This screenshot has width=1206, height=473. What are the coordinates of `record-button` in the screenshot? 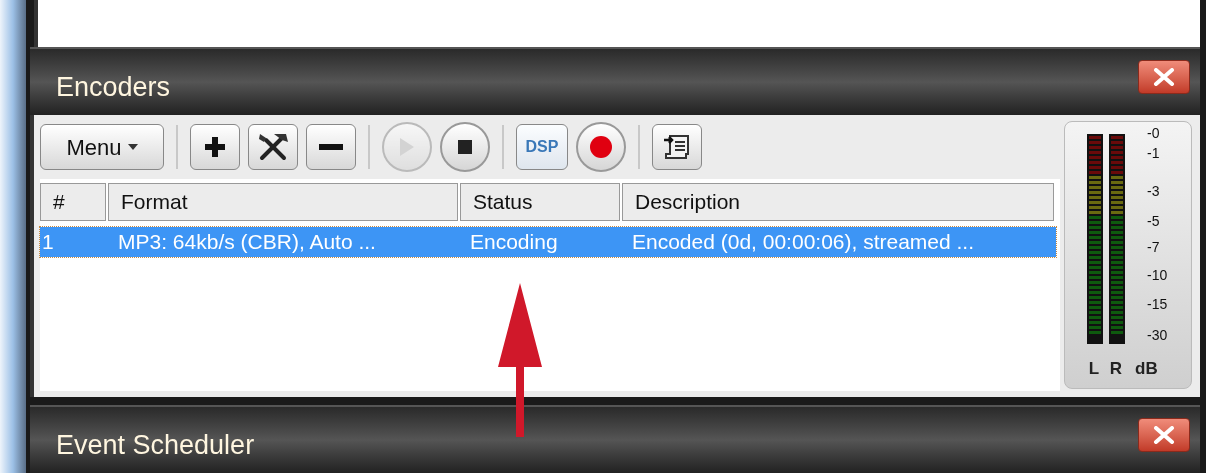 It's located at (601, 147).